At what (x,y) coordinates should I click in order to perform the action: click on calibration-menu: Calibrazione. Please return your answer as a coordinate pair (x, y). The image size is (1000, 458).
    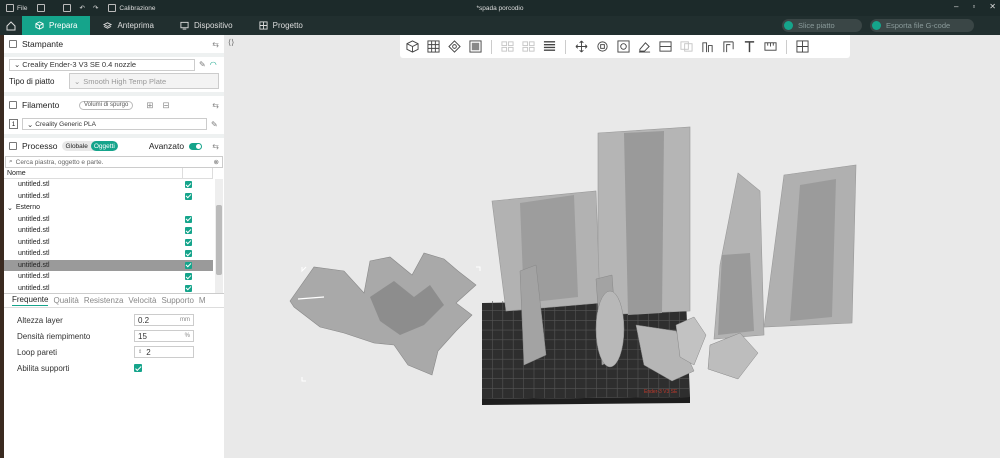
    Looking at the image, I should click on (132, 8).